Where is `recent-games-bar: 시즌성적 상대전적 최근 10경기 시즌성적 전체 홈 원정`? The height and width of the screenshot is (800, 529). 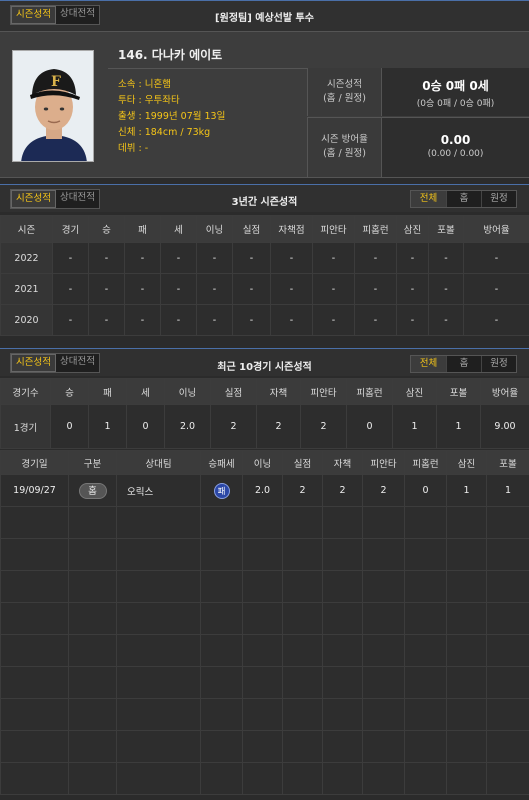
recent-games-bar: 시즌성적 상대전적 최근 10경기 시즌성적 전체 홈 원정 is located at coordinates (264, 362).